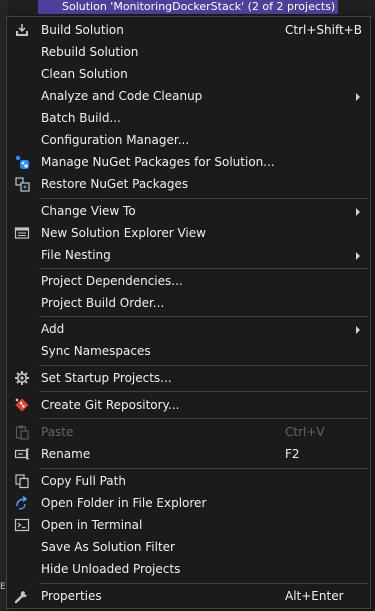  Describe the element at coordinates (188, 351) in the screenshot. I see `menu-item-sync-namespaces: Sync Namespaces` at that location.